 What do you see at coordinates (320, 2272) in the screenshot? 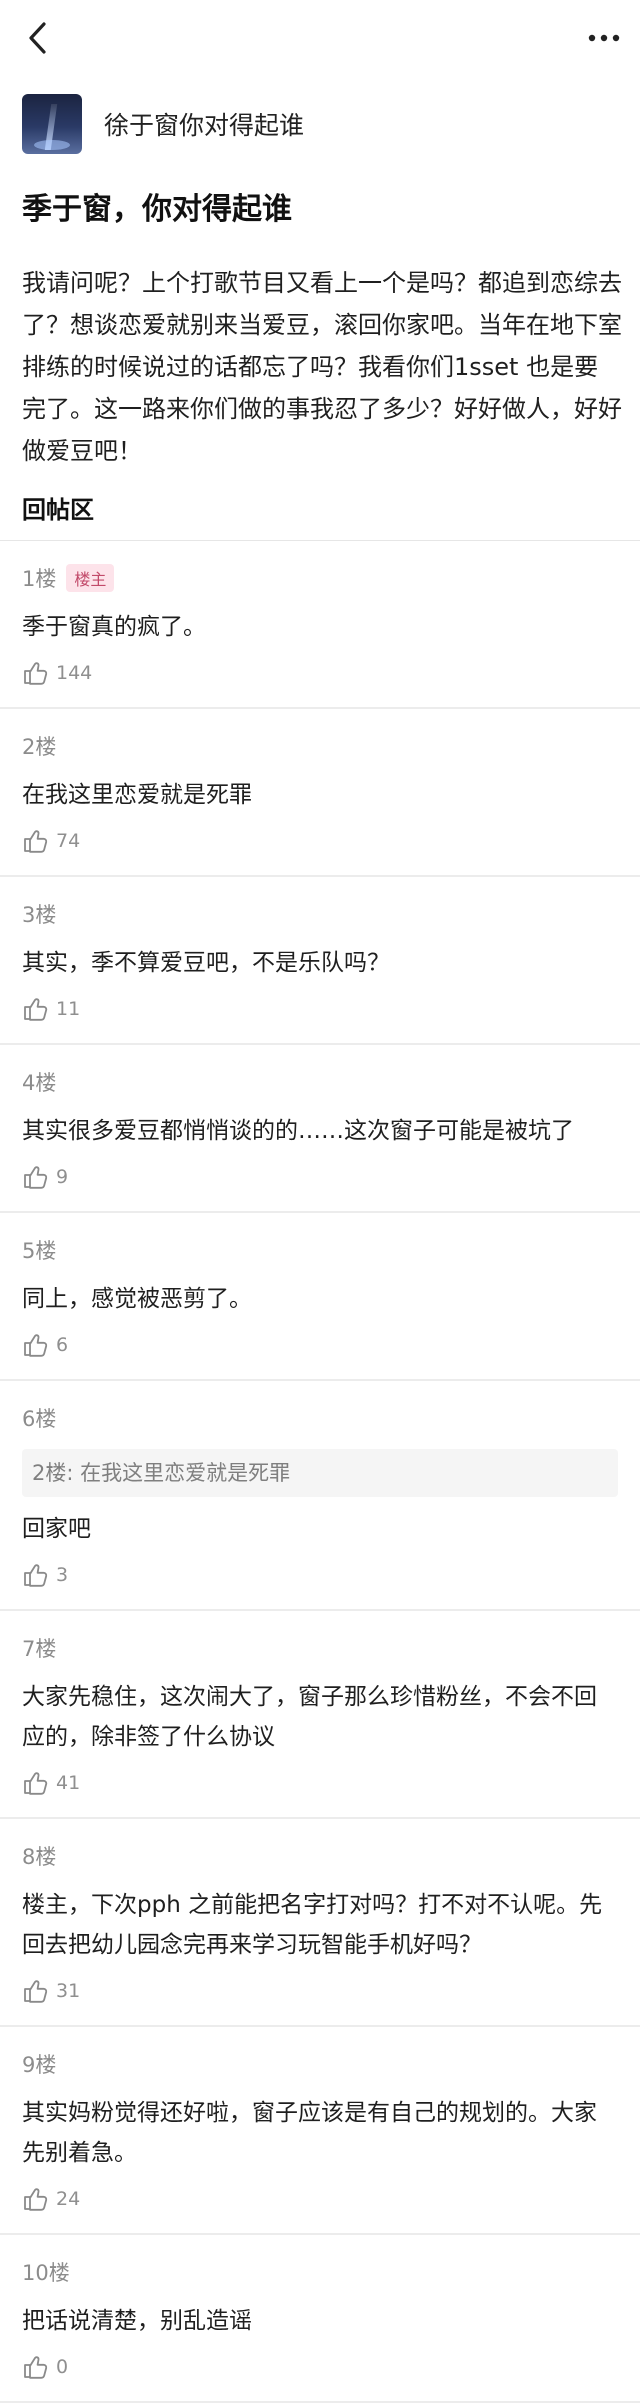
I see `floor-line: 10楼` at bounding box center [320, 2272].